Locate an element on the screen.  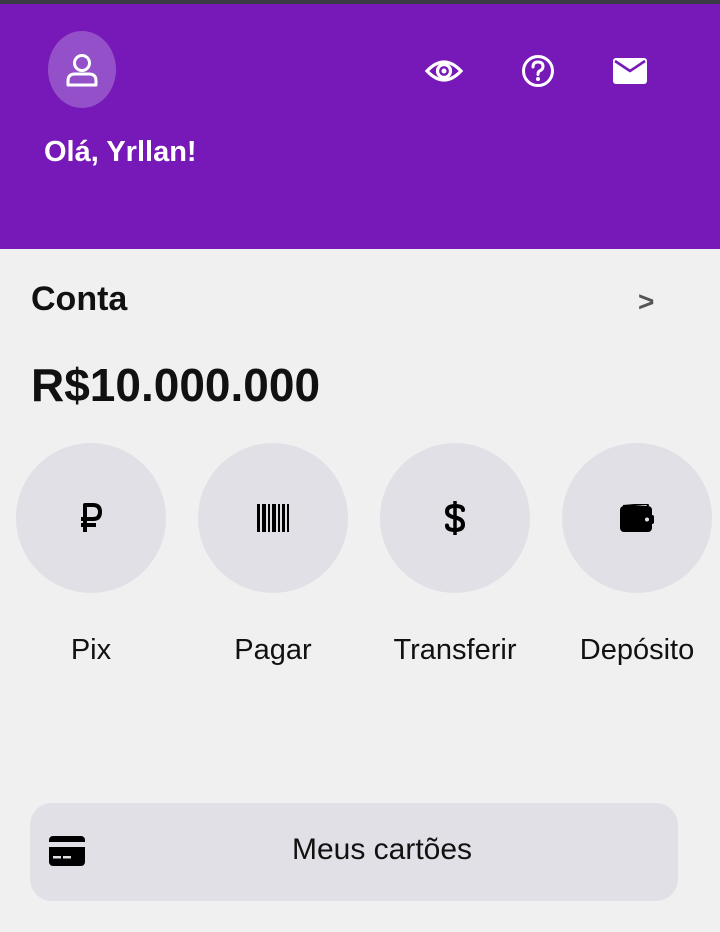
transfer-label: Transferir is located at coordinates (455, 650).